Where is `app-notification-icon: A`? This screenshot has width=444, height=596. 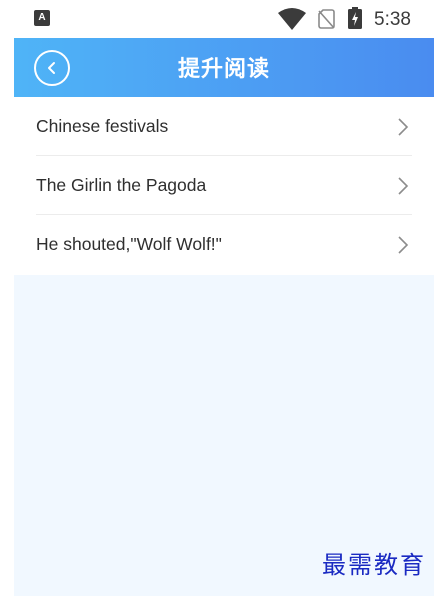
app-notification-icon: A is located at coordinates (42, 18).